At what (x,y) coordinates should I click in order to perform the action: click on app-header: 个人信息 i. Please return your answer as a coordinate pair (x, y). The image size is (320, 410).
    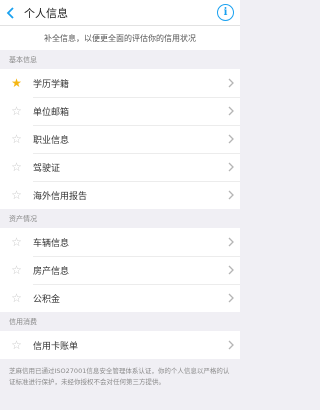
    Looking at the image, I should click on (120, 13).